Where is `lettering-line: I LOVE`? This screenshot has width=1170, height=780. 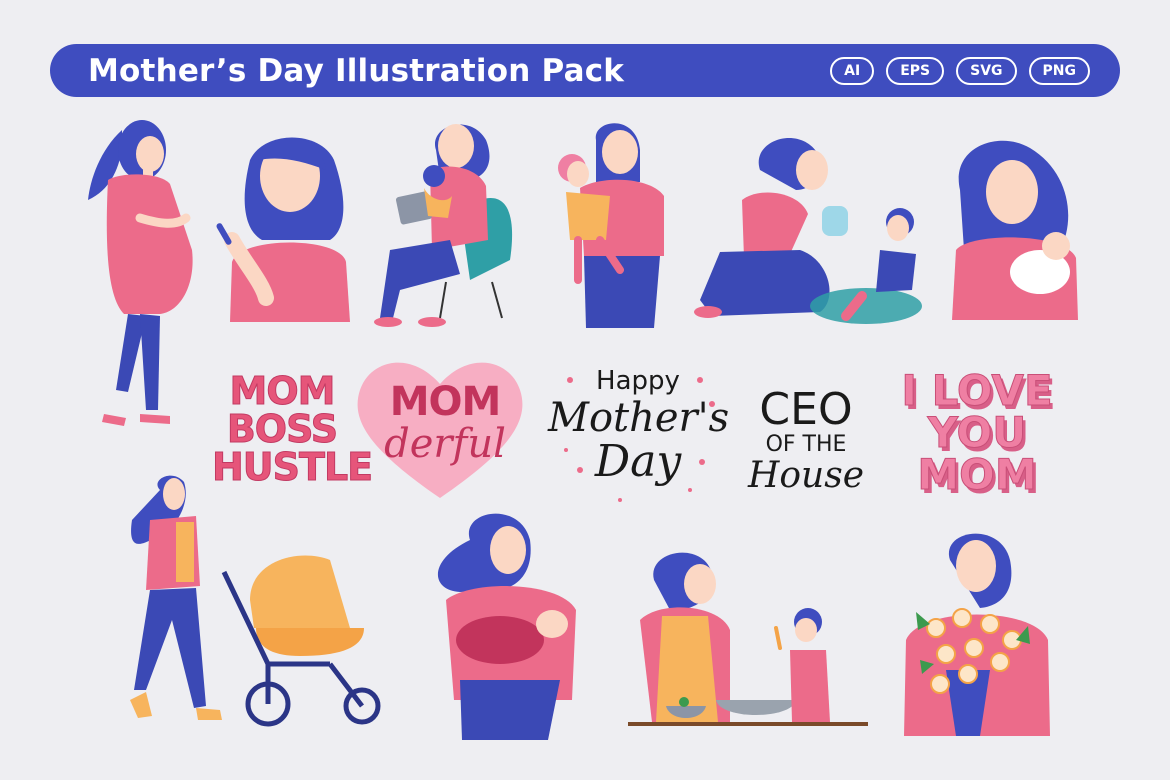 lettering-line: I LOVE is located at coordinates (977, 390).